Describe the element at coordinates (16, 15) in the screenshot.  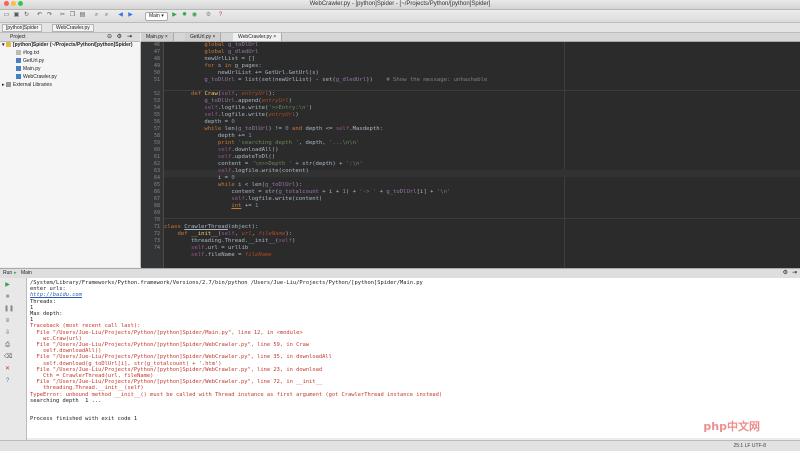
I see `save-icon: ▣` at that location.